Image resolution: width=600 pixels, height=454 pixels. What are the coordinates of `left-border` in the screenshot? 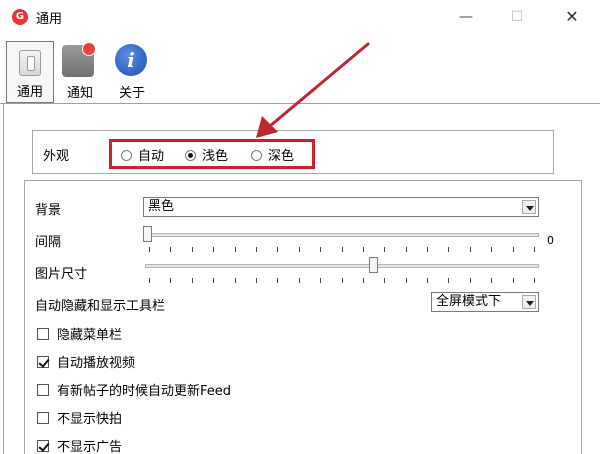 It's located at (2, 279).